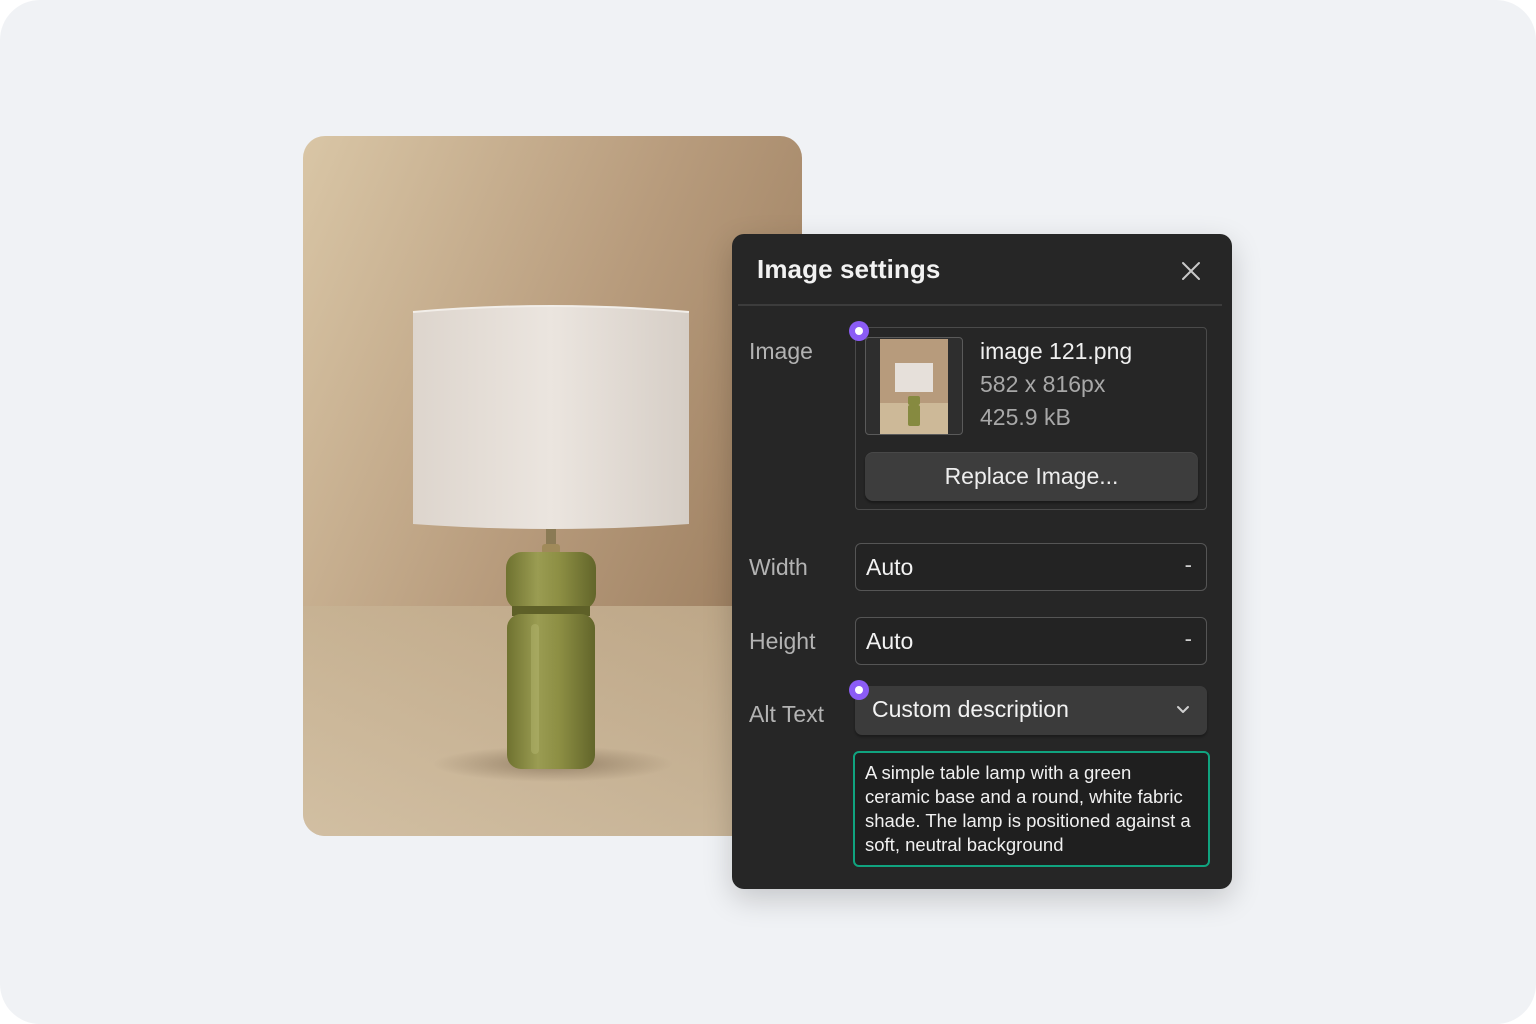  I want to click on close-icon, so click(1191, 271).